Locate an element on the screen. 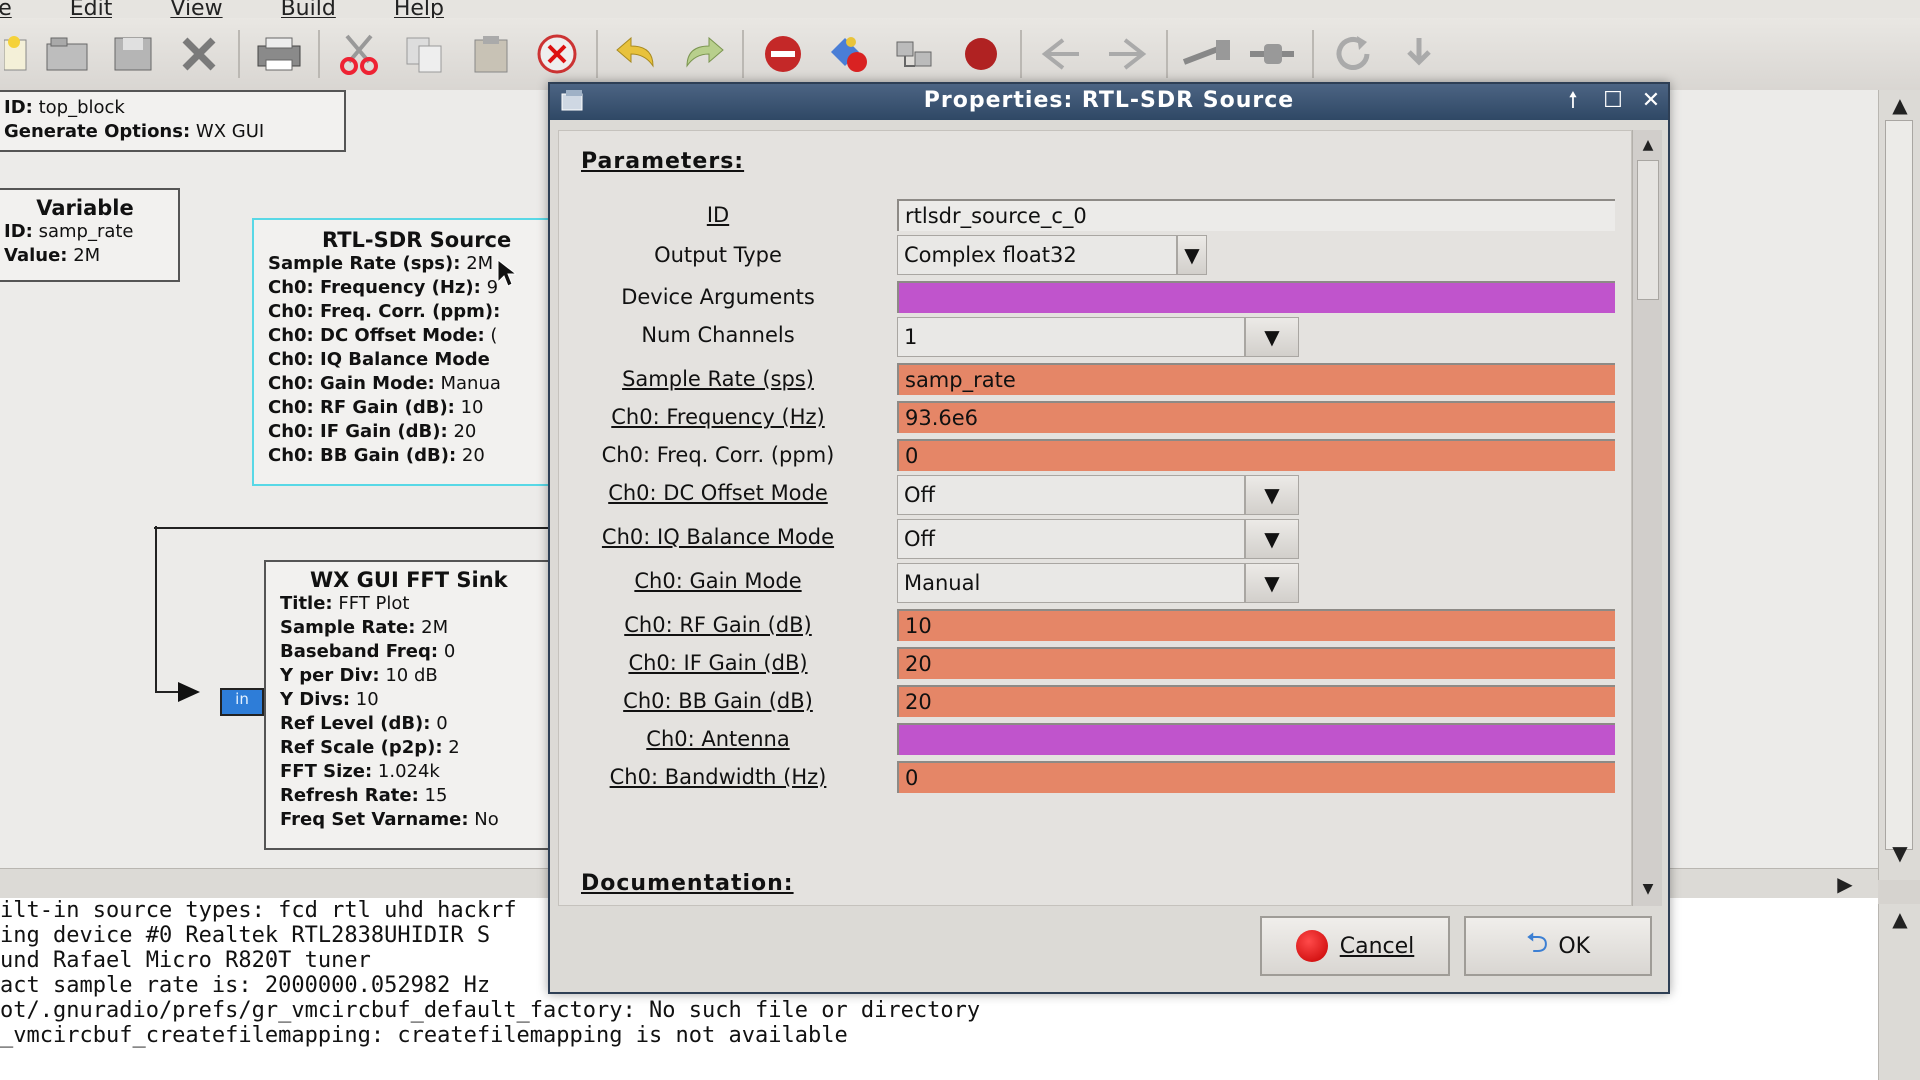  output-type-select: Complex float32 ▼ is located at coordinates (1052, 255).